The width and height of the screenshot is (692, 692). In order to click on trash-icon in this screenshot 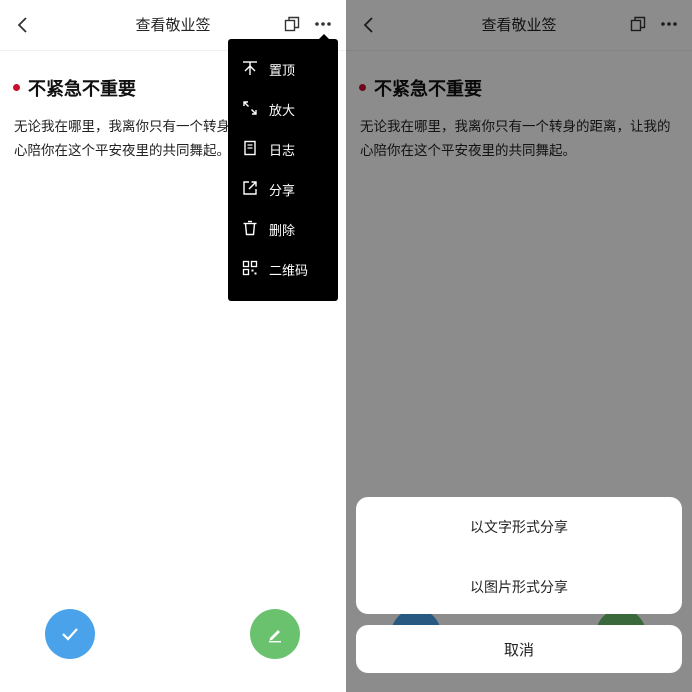, I will do `click(250, 228)`.